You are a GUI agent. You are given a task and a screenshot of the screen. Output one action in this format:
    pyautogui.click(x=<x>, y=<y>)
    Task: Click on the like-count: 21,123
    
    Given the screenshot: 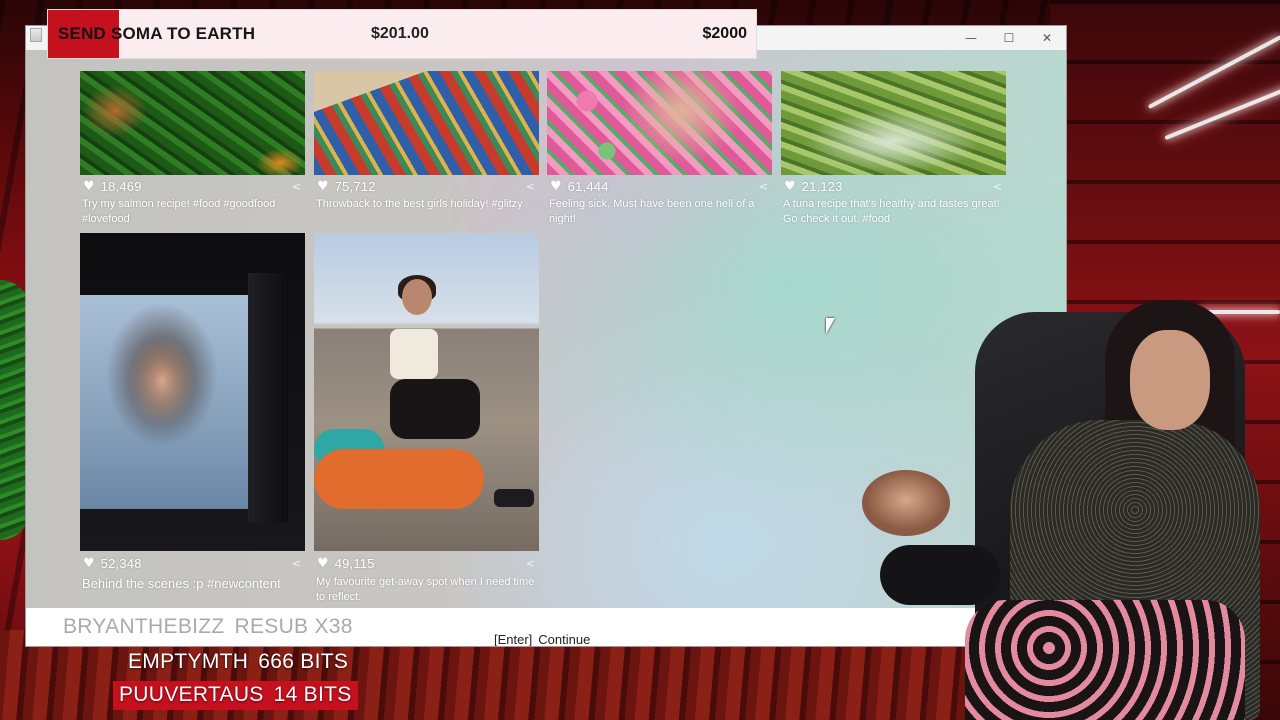 What is the action you would take?
    pyautogui.click(x=822, y=186)
    